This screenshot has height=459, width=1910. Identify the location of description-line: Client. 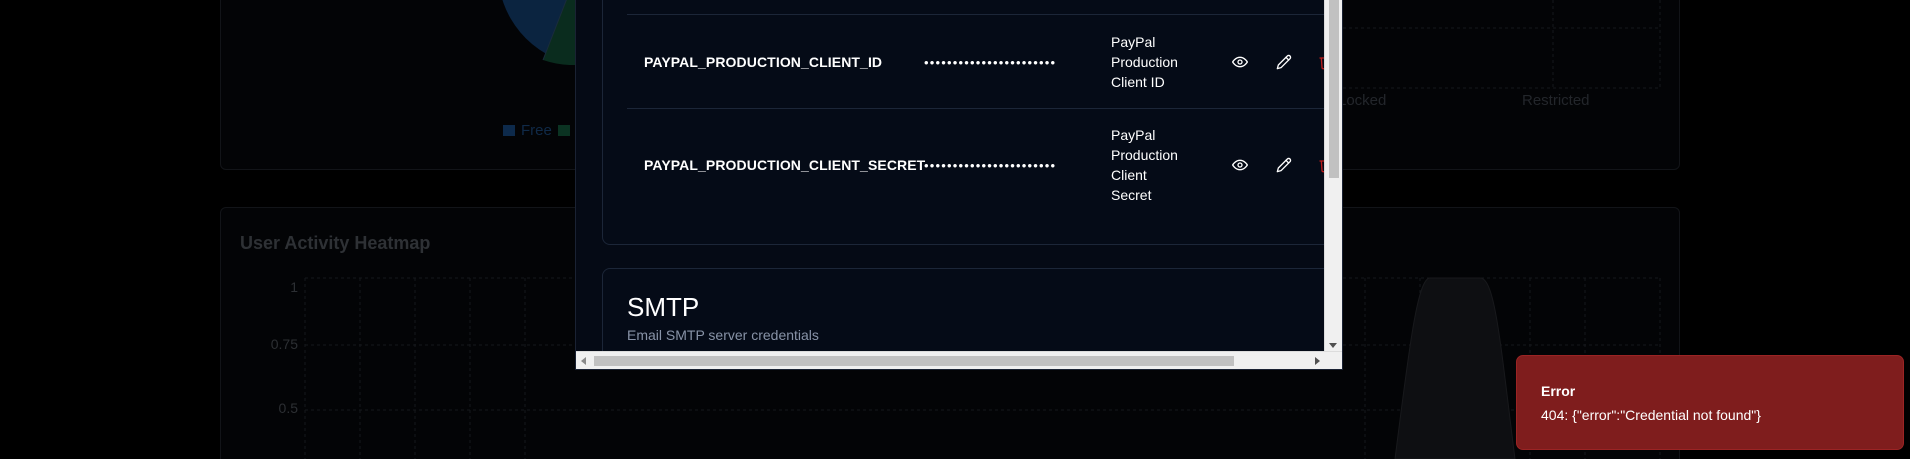
(1129, 175).